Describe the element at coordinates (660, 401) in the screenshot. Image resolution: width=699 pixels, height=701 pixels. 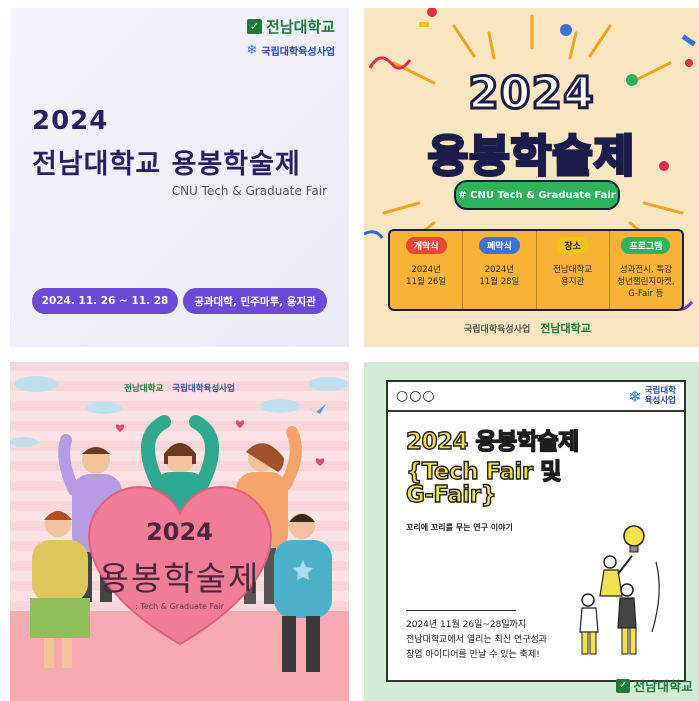
I see `program-name-line2: 육성사업` at that location.